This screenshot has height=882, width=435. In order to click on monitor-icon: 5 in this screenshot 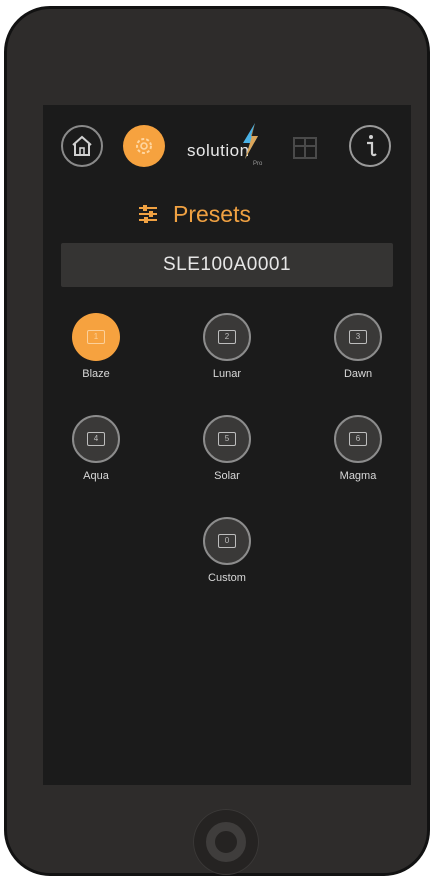, I will do `click(227, 439)`.